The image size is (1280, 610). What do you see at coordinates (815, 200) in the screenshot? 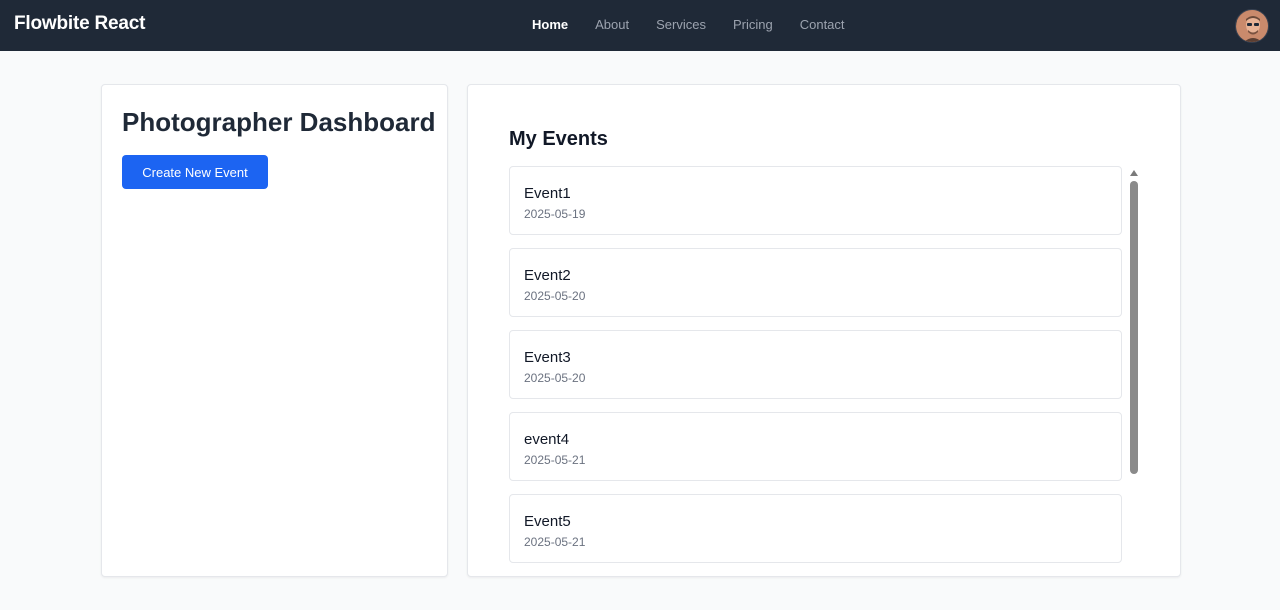
I see `event-list-item: Event1 2025-05-19` at bounding box center [815, 200].